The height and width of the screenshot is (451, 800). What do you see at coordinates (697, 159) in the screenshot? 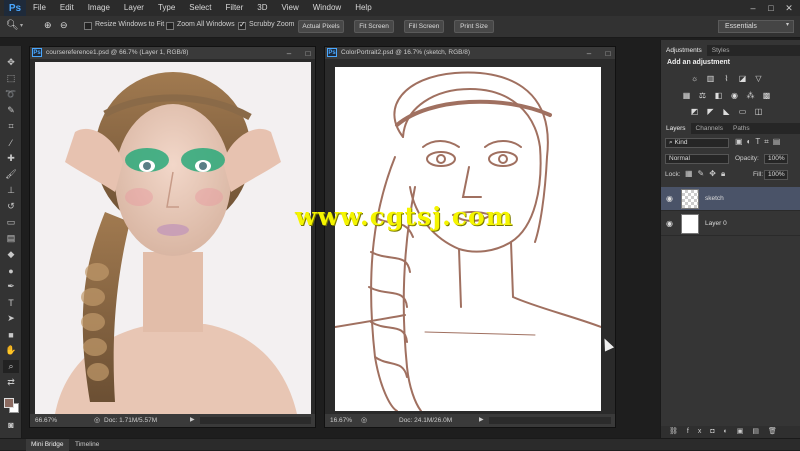
I see `blend-mode-select: Normal` at bounding box center [697, 159].